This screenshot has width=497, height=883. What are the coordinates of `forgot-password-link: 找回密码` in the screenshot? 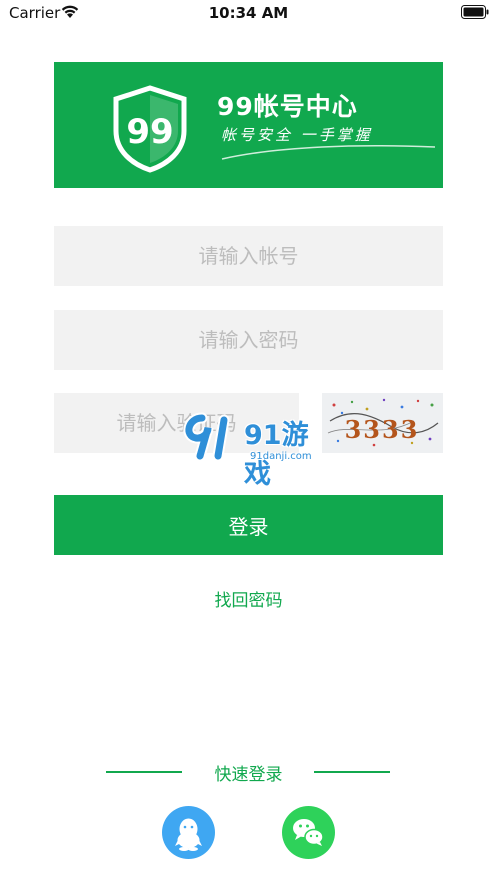 It's located at (248, 598).